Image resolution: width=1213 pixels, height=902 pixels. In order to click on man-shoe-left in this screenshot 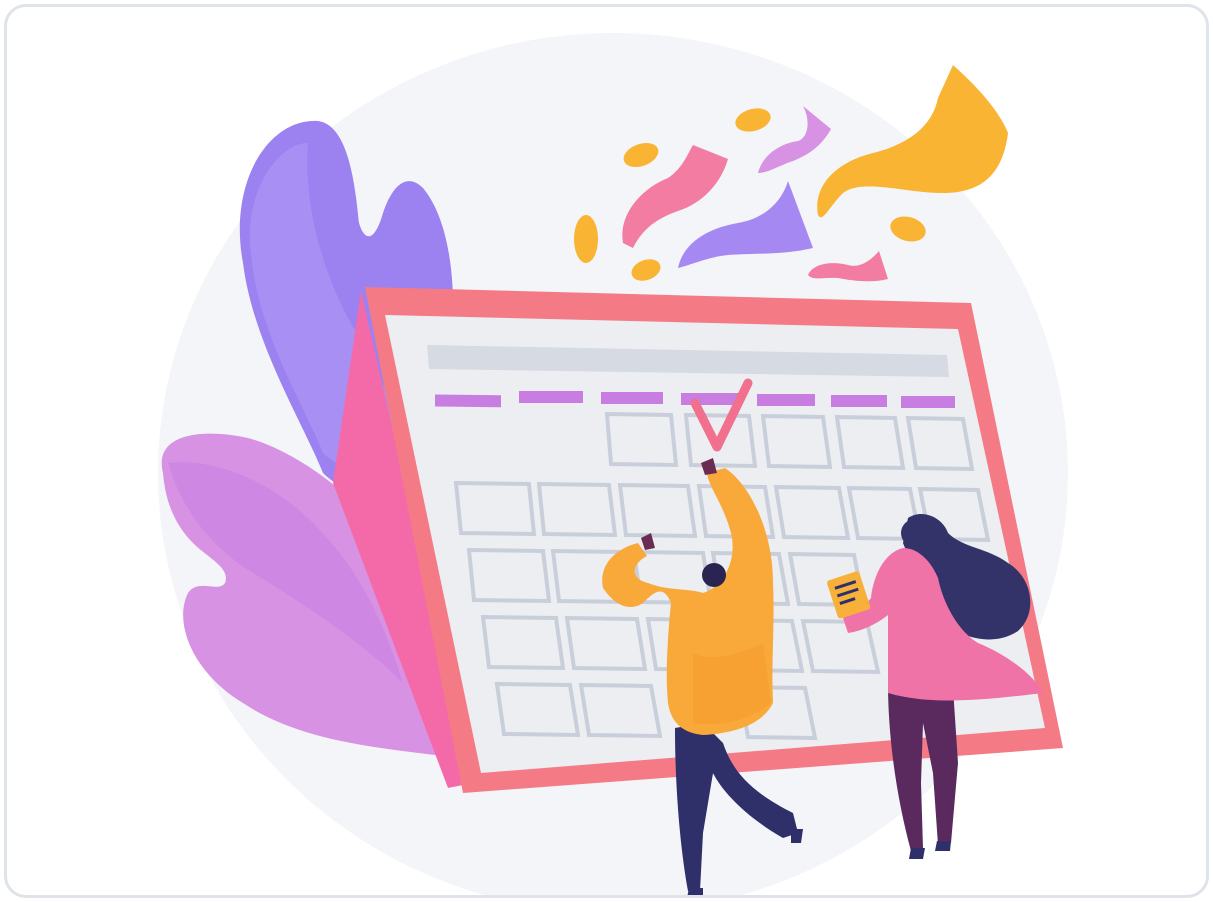, I will do `click(695, 891)`.